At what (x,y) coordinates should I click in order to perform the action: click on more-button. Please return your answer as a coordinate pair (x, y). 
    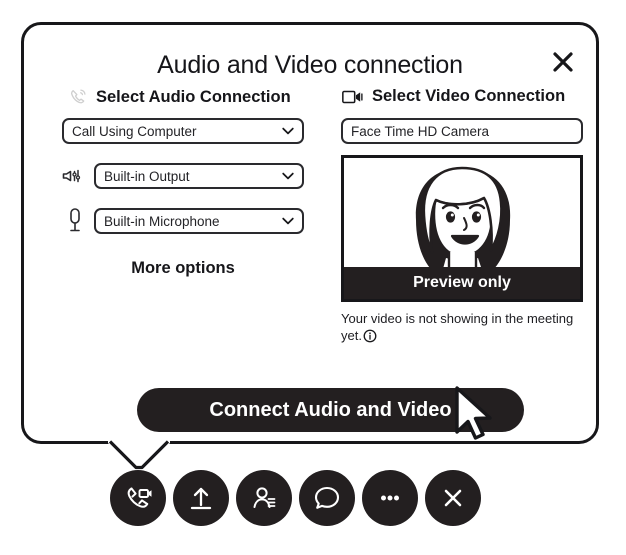
    Looking at the image, I should click on (390, 498).